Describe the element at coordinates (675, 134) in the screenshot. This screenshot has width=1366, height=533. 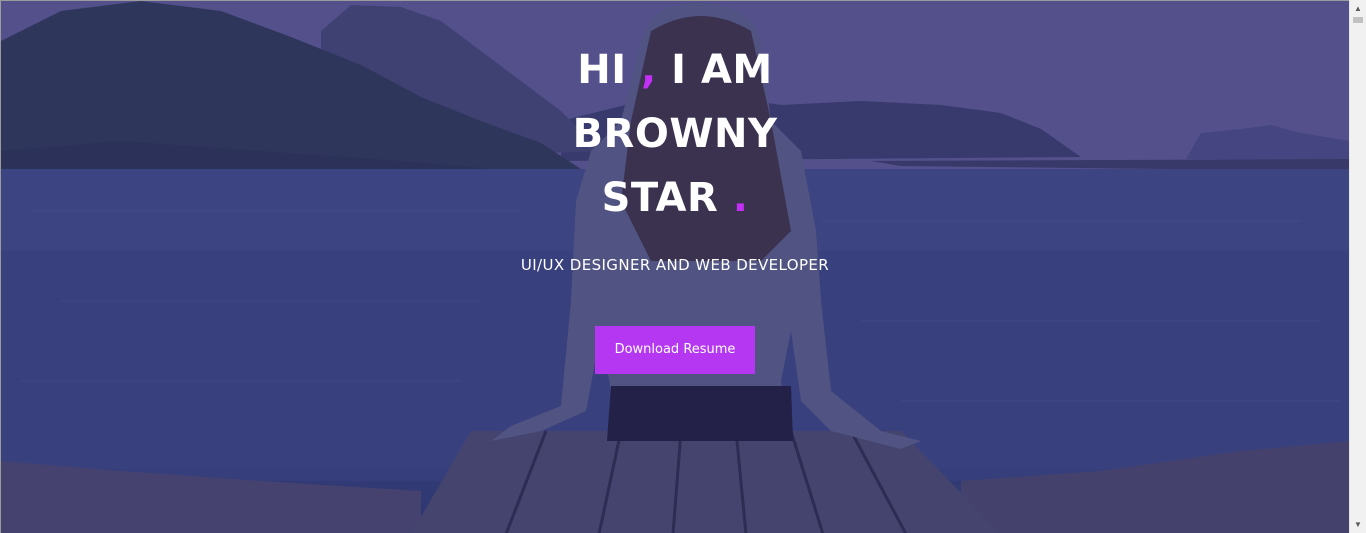
I see `headline-line-2: BROWNY` at that location.